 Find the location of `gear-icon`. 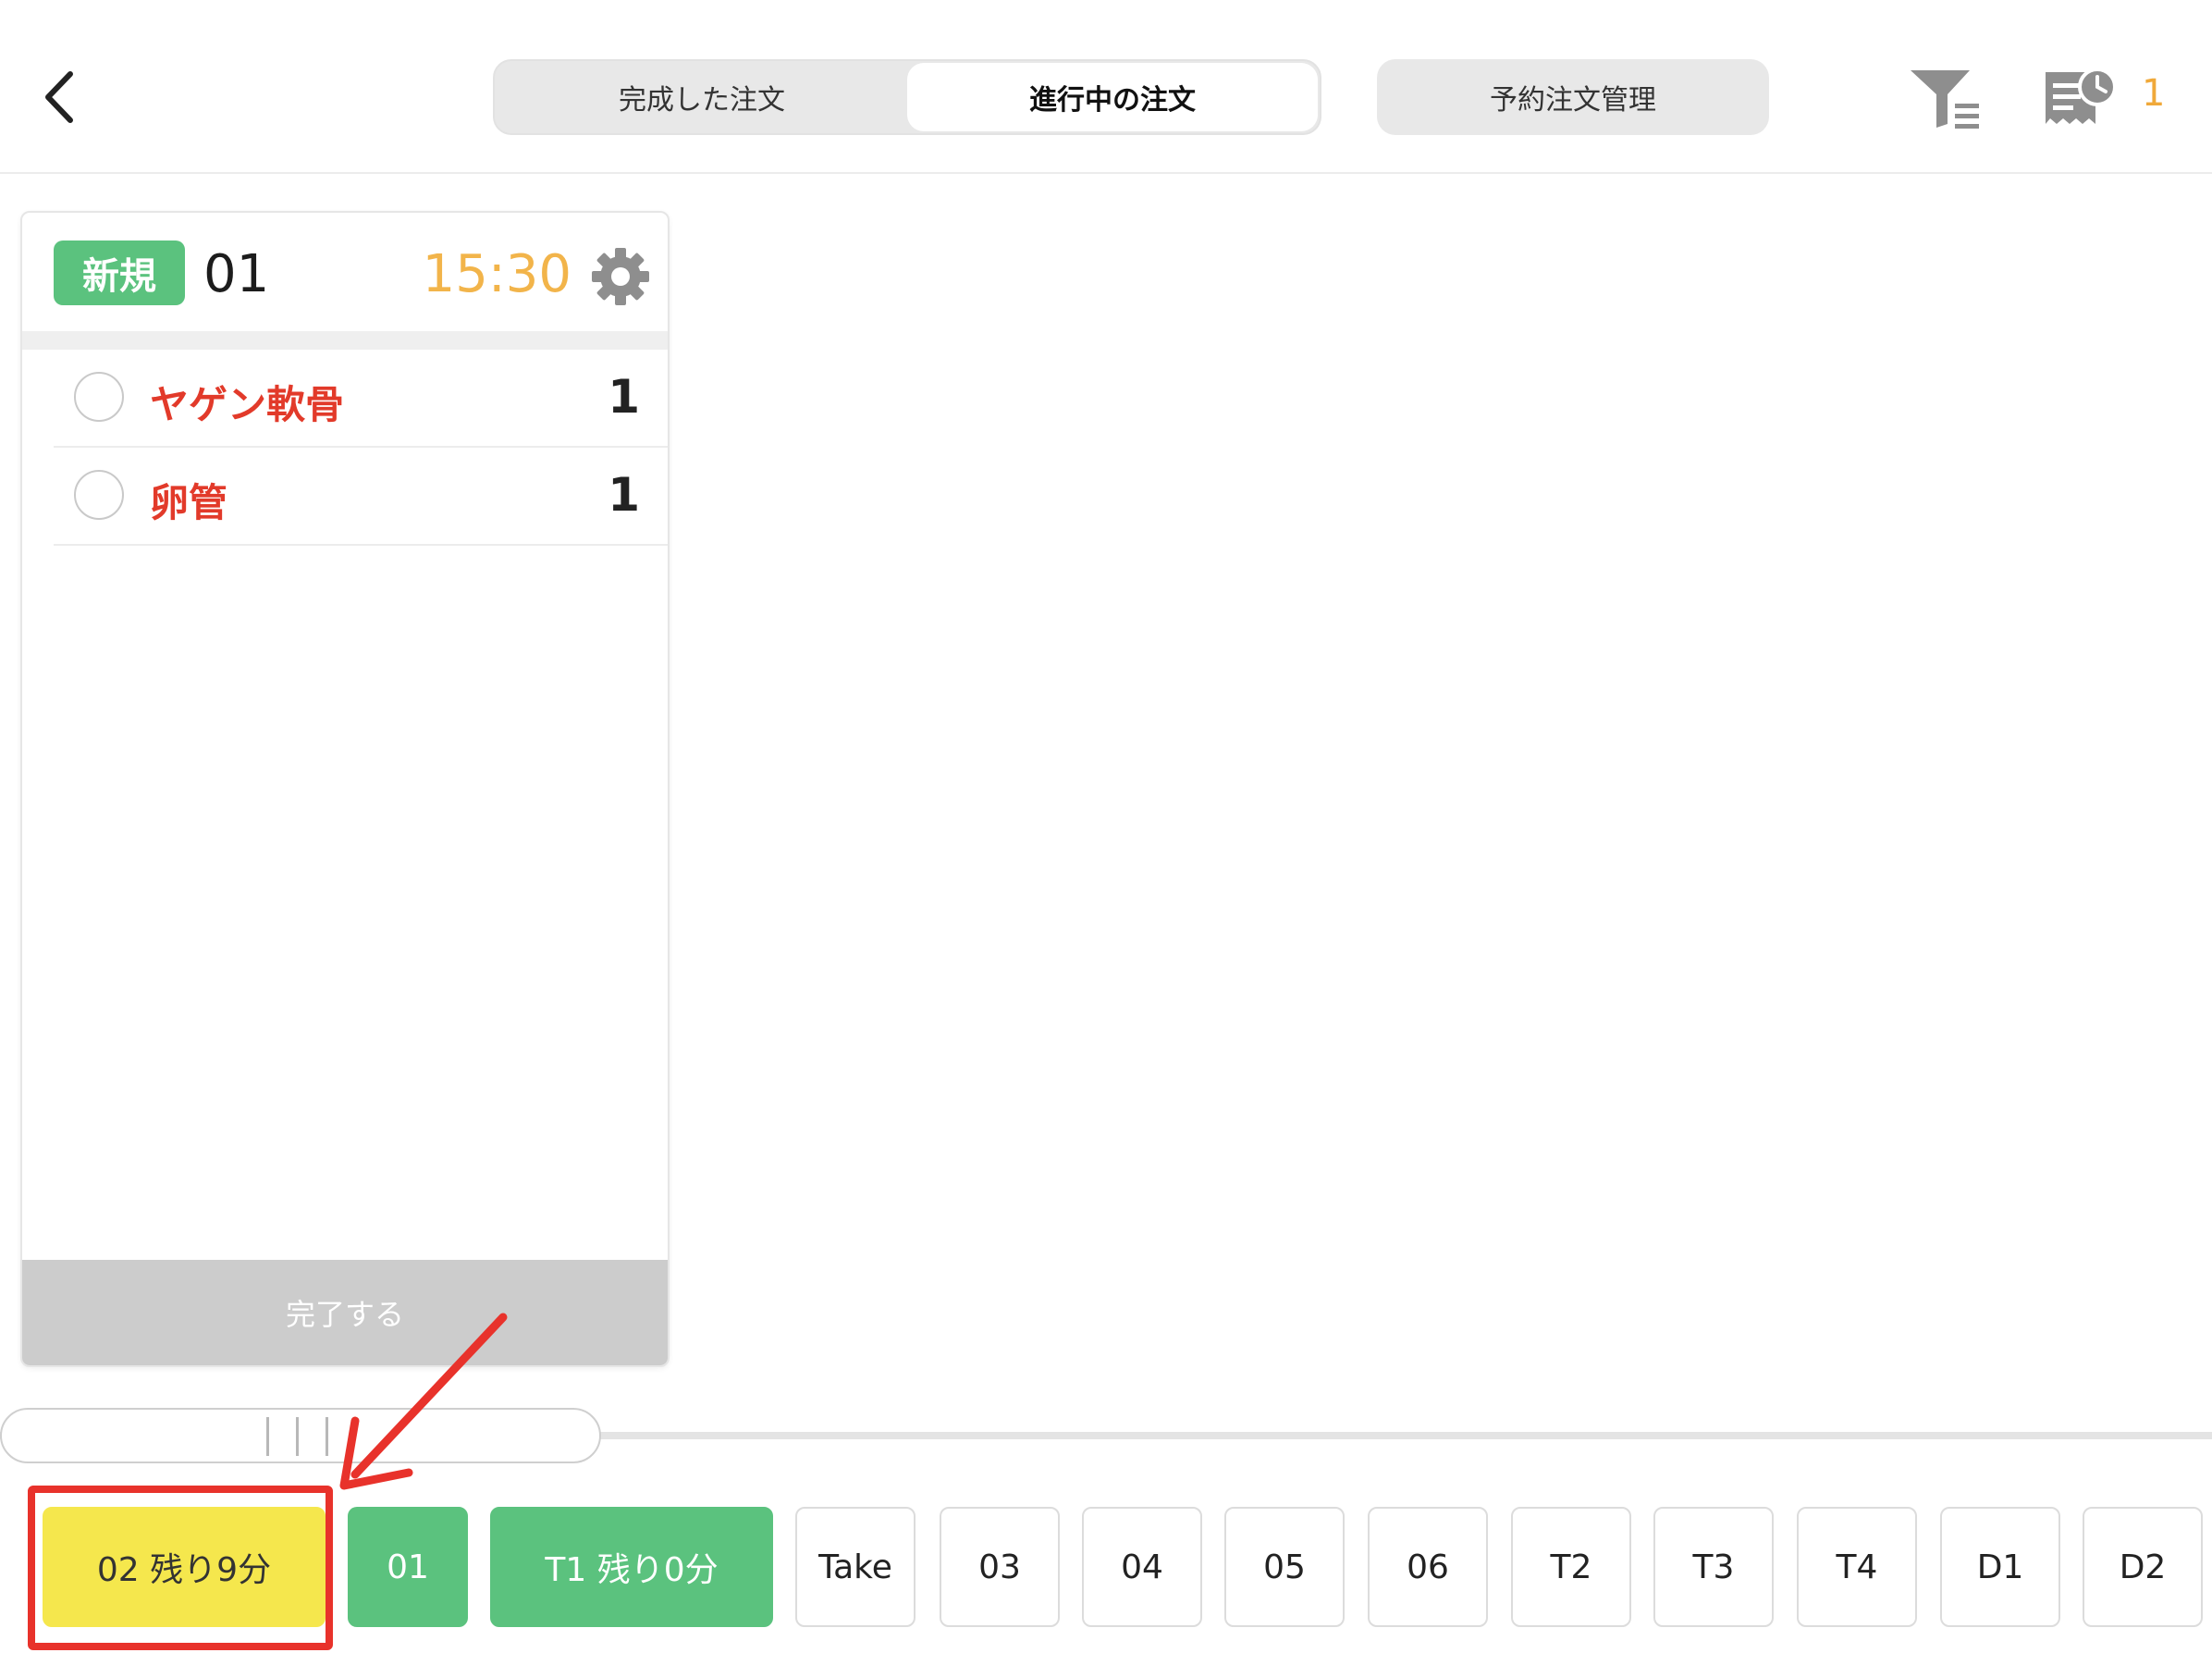

gear-icon is located at coordinates (620, 277).